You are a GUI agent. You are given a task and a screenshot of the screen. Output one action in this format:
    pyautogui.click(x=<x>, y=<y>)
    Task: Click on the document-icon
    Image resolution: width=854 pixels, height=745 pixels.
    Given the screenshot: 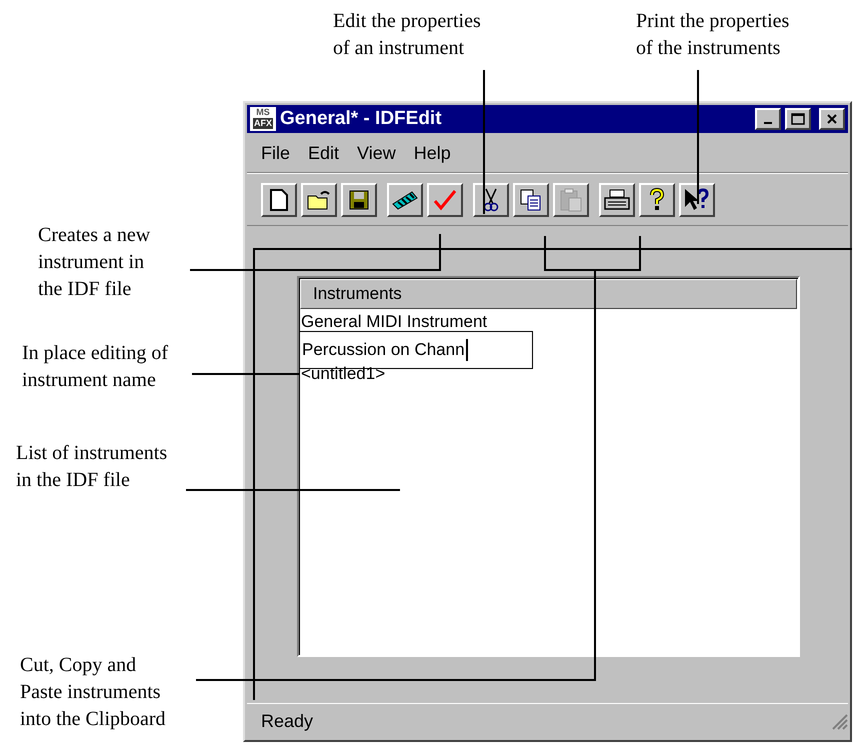 What is the action you would take?
    pyautogui.click(x=279, y=200)
    